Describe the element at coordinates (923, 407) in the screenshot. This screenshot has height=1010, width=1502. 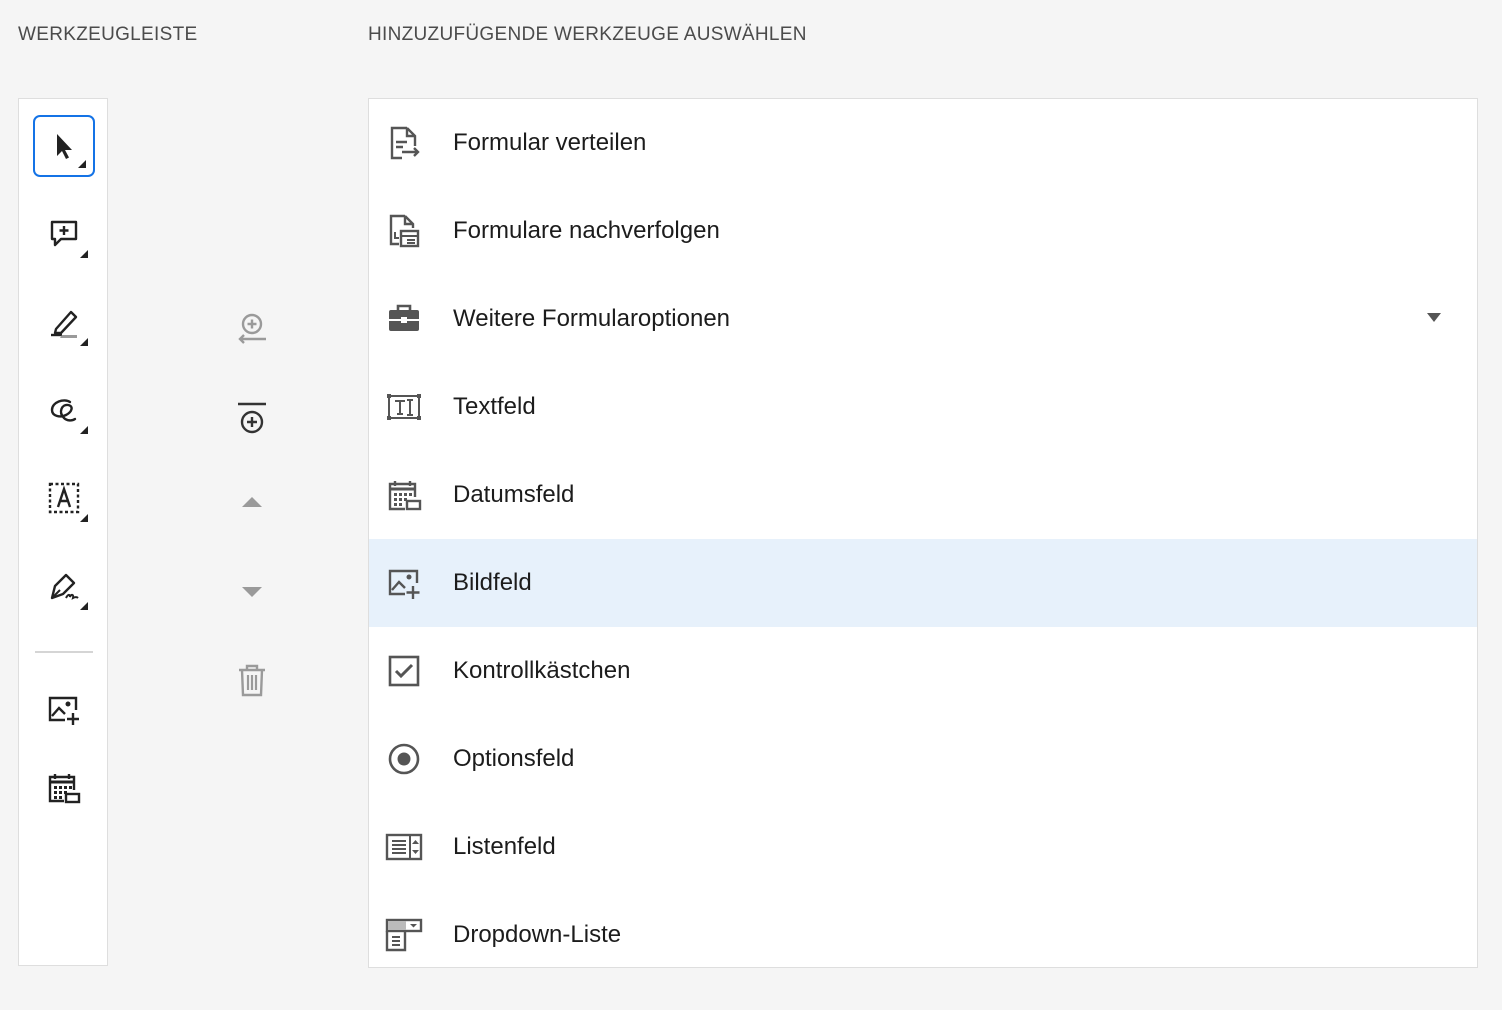
I see `tool-list-item: Textfeld` at that location.